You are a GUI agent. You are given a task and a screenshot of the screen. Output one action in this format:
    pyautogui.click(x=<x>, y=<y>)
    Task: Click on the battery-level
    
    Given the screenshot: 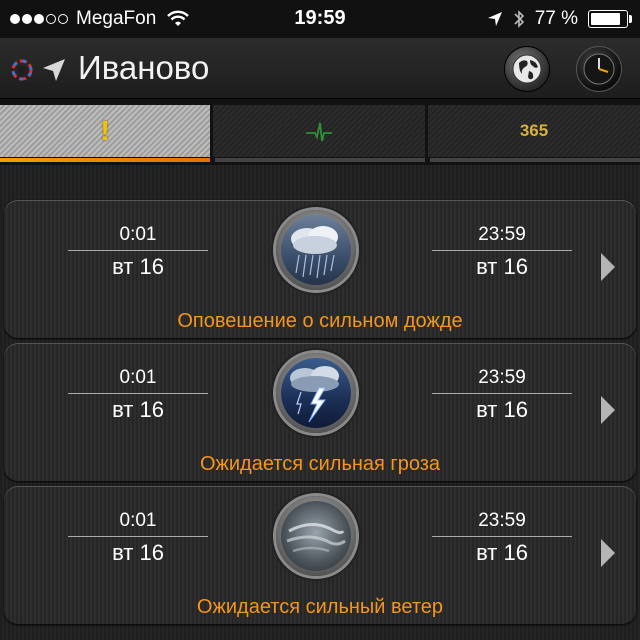 What is the action you would take?
    pyautogui.click(x=606, y=19)
    